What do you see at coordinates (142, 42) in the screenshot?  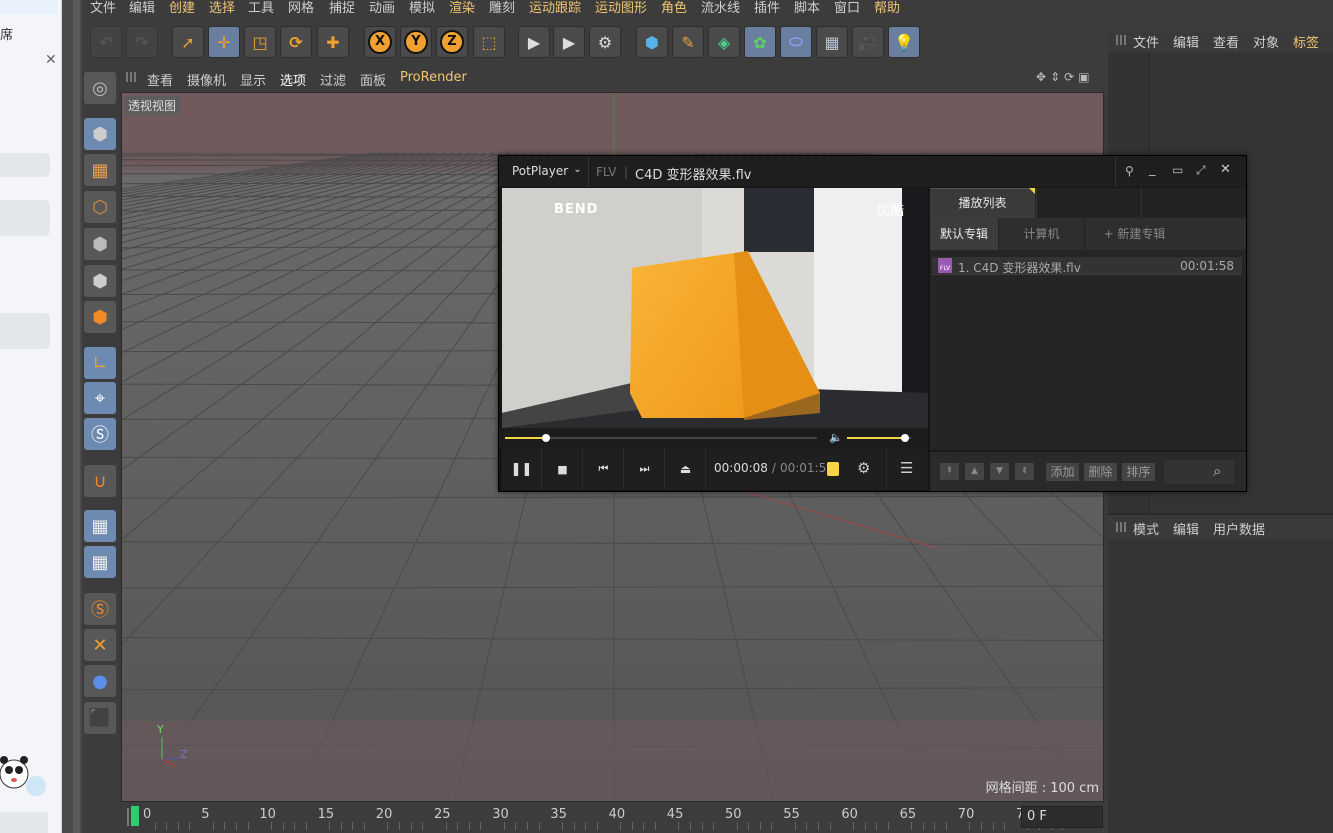 I see `redo-button: ↷` at bounding box center [142, 42].